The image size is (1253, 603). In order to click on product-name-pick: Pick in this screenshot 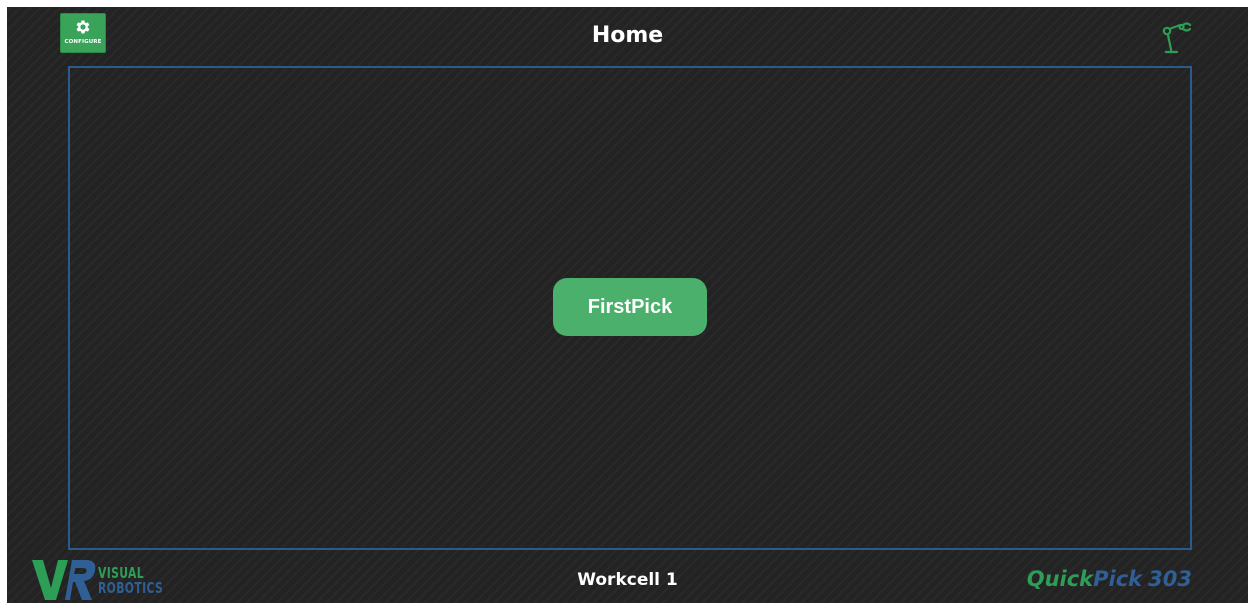, I will do `click(1118, 579)`.